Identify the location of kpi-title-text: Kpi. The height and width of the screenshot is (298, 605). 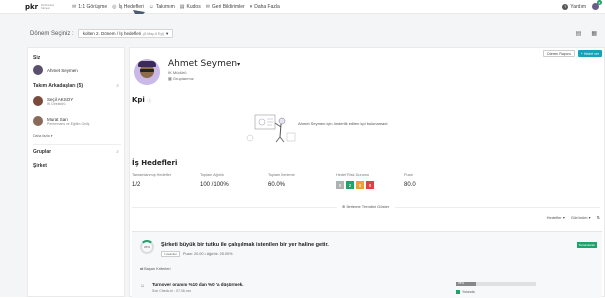
(138, 100).